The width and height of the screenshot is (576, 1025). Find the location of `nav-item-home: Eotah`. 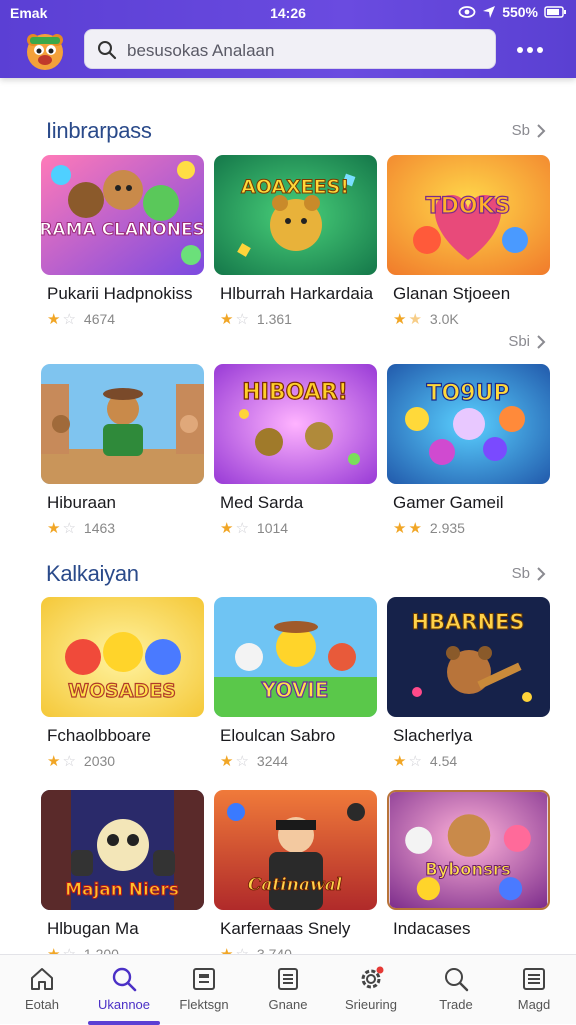

nav-item-home: Eotah is located at coordinates (42, 990).